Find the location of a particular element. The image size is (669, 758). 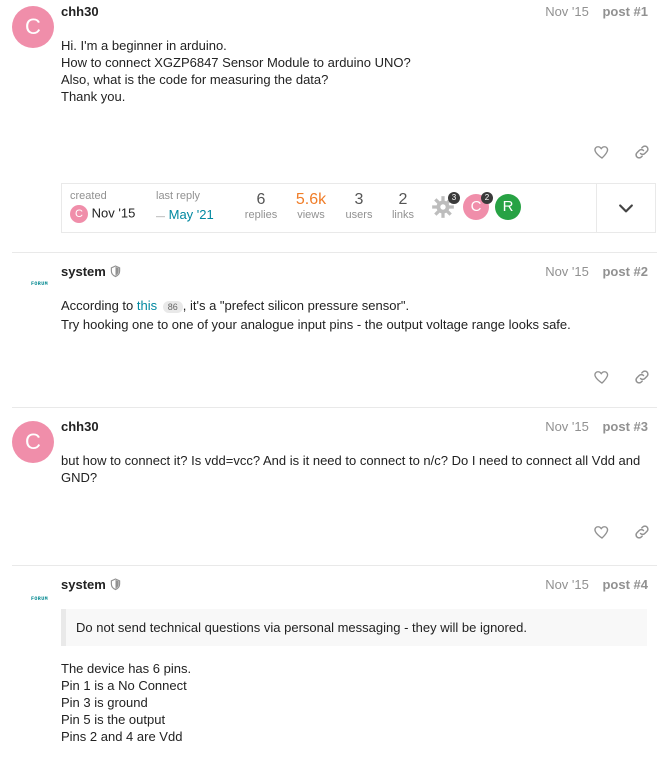

post-meta: Nov '15 post #1 is located at coordinates (596, 11).